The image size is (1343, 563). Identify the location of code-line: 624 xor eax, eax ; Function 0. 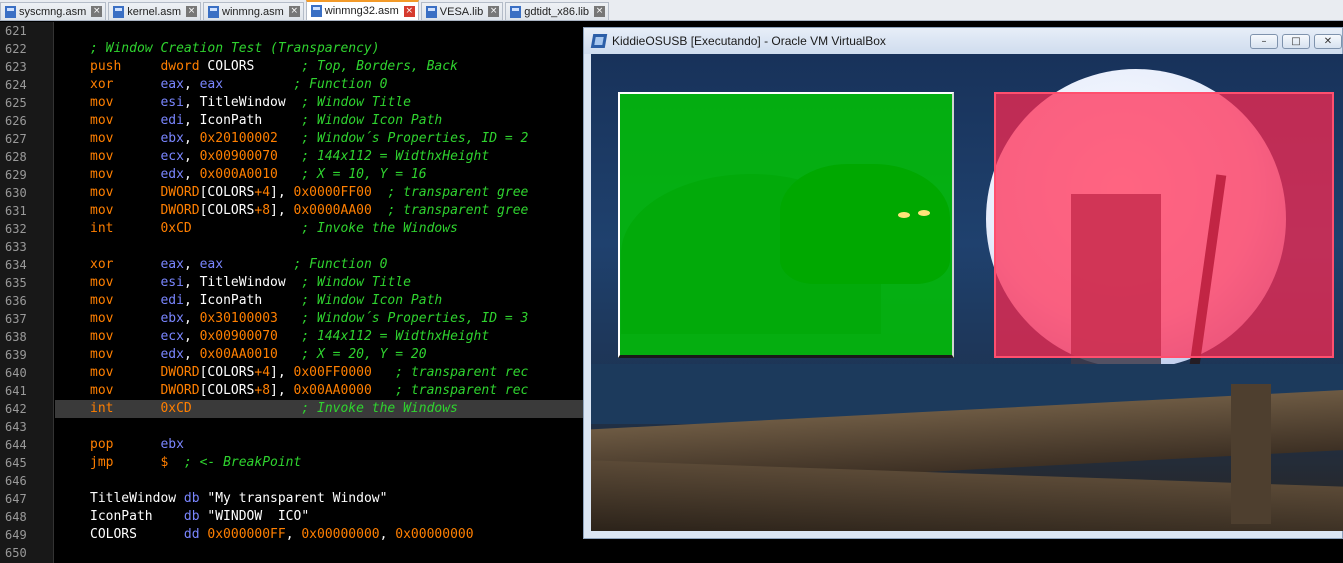
(300, 85).